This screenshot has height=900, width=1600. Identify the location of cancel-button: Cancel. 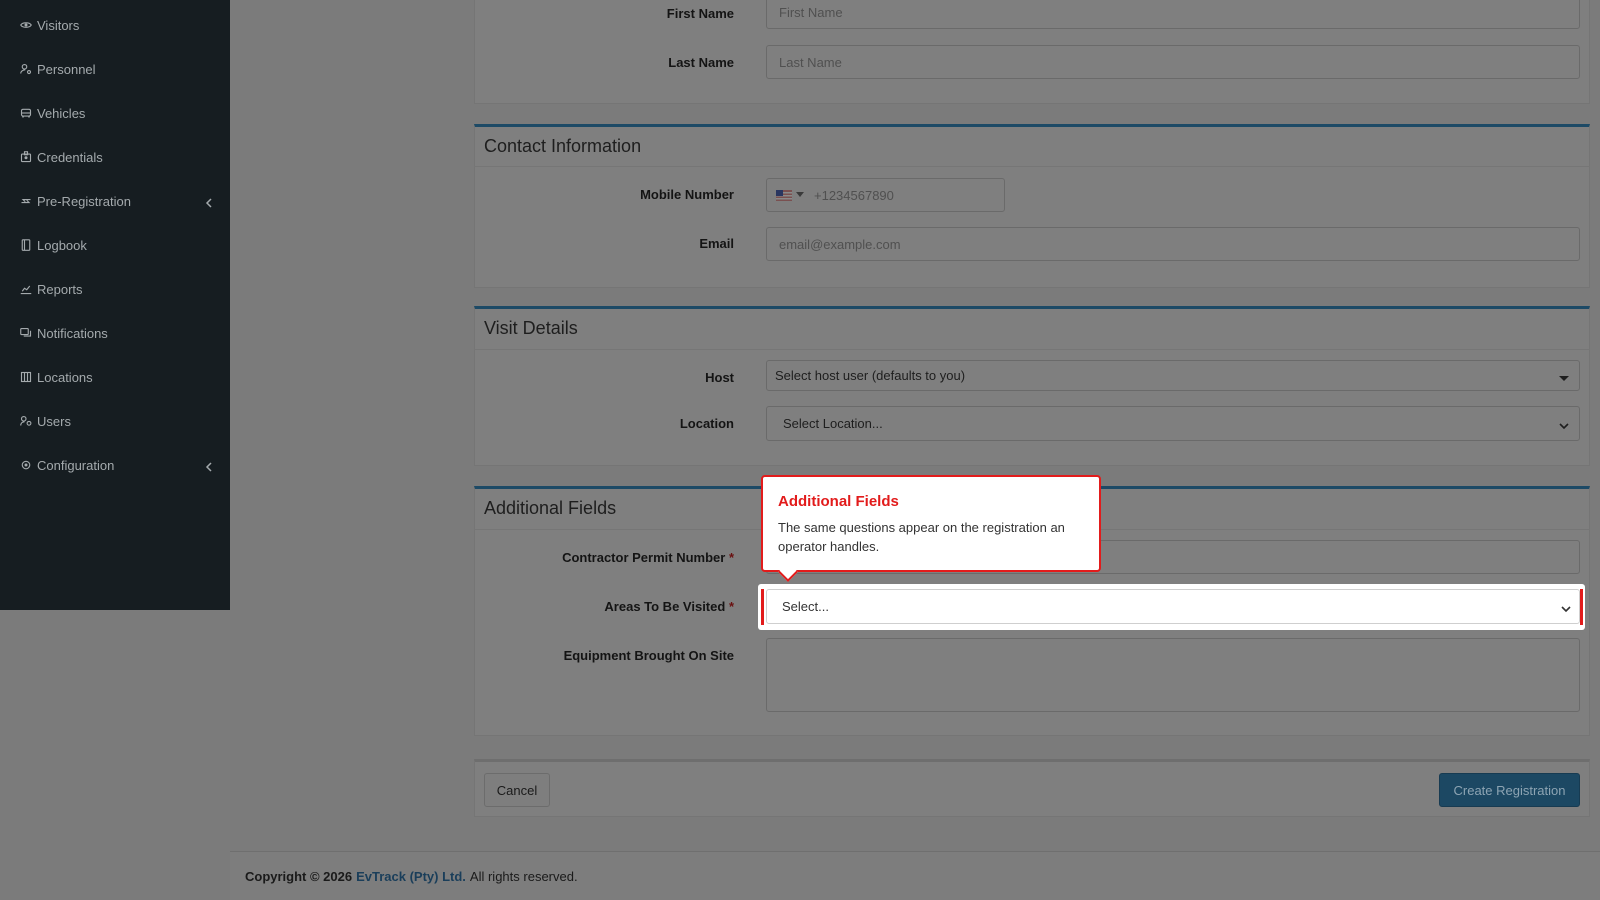
(517, 790).